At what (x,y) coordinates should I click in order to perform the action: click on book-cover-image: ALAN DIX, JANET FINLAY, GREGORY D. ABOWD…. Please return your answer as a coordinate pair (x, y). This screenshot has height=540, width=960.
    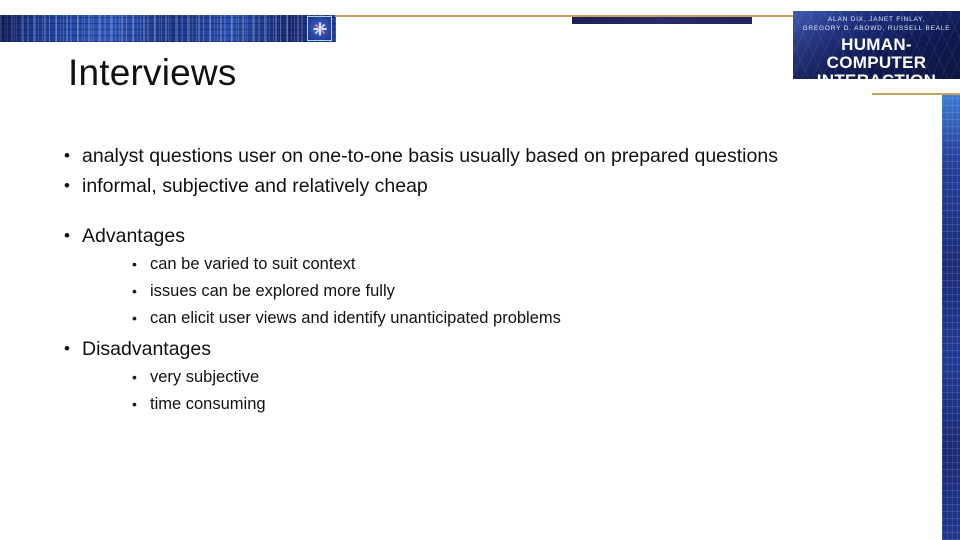
    Looking at the image, I should click on (876, 45).